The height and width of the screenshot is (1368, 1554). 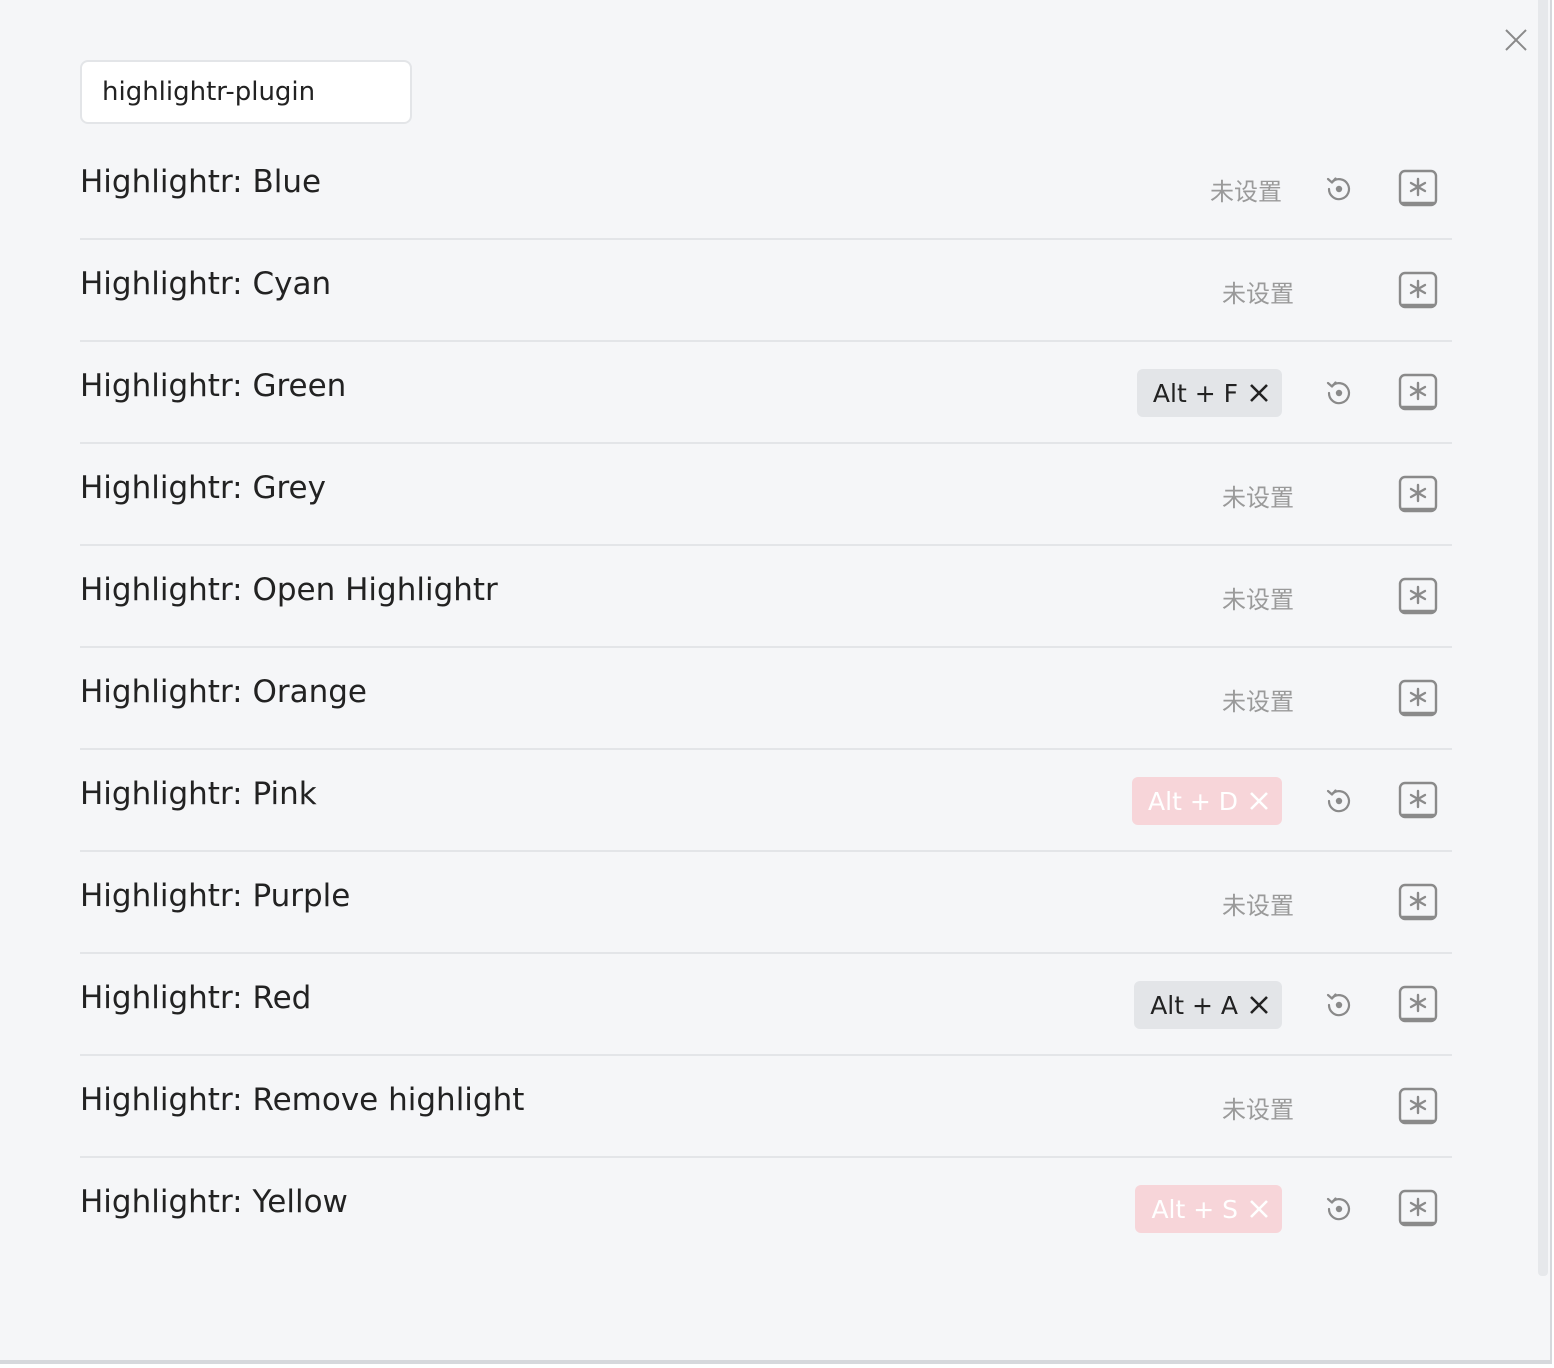 I want to click on command-name: Highlightr: Cyan, so click(x=206, y=284).